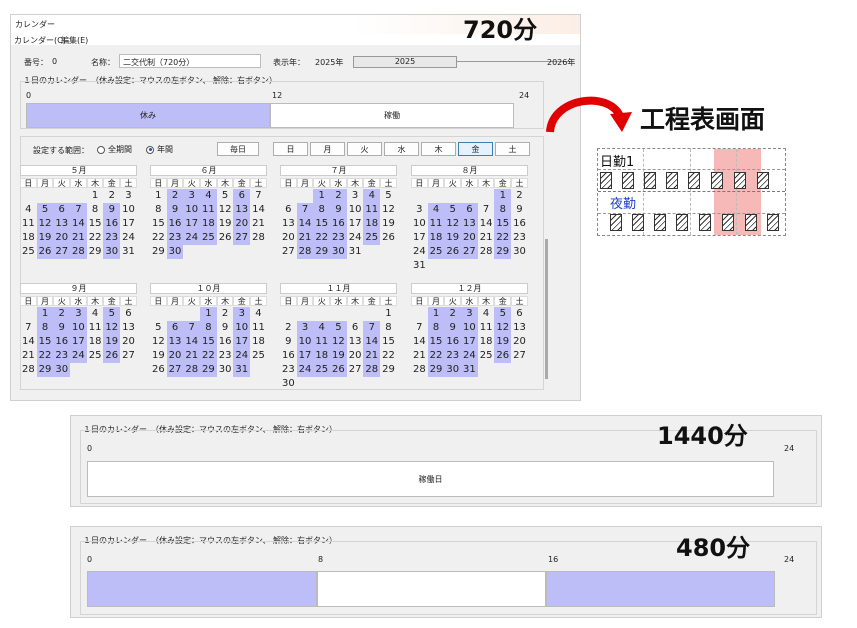  Describe the element at coordinates (290, 149) in the screenshot. I see `weekday-button-0: 日` at that location.